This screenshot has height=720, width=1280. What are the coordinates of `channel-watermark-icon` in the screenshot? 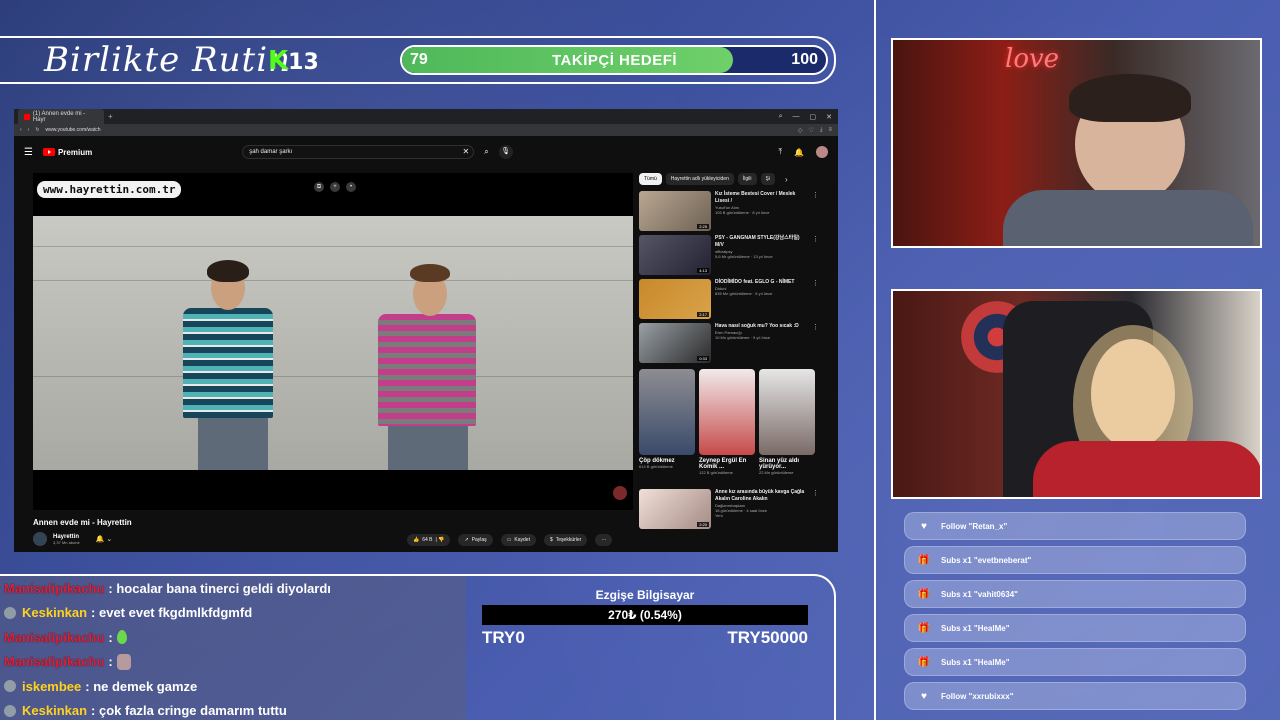 It's located at (620, 493).